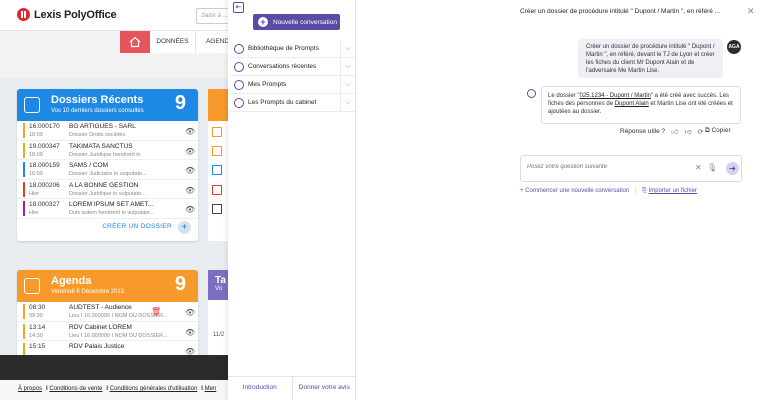 The image size is (767, 400). Describe the element at coordinates (37, 327) in the screenshot. I see `item-reference: 13:14` at that location.